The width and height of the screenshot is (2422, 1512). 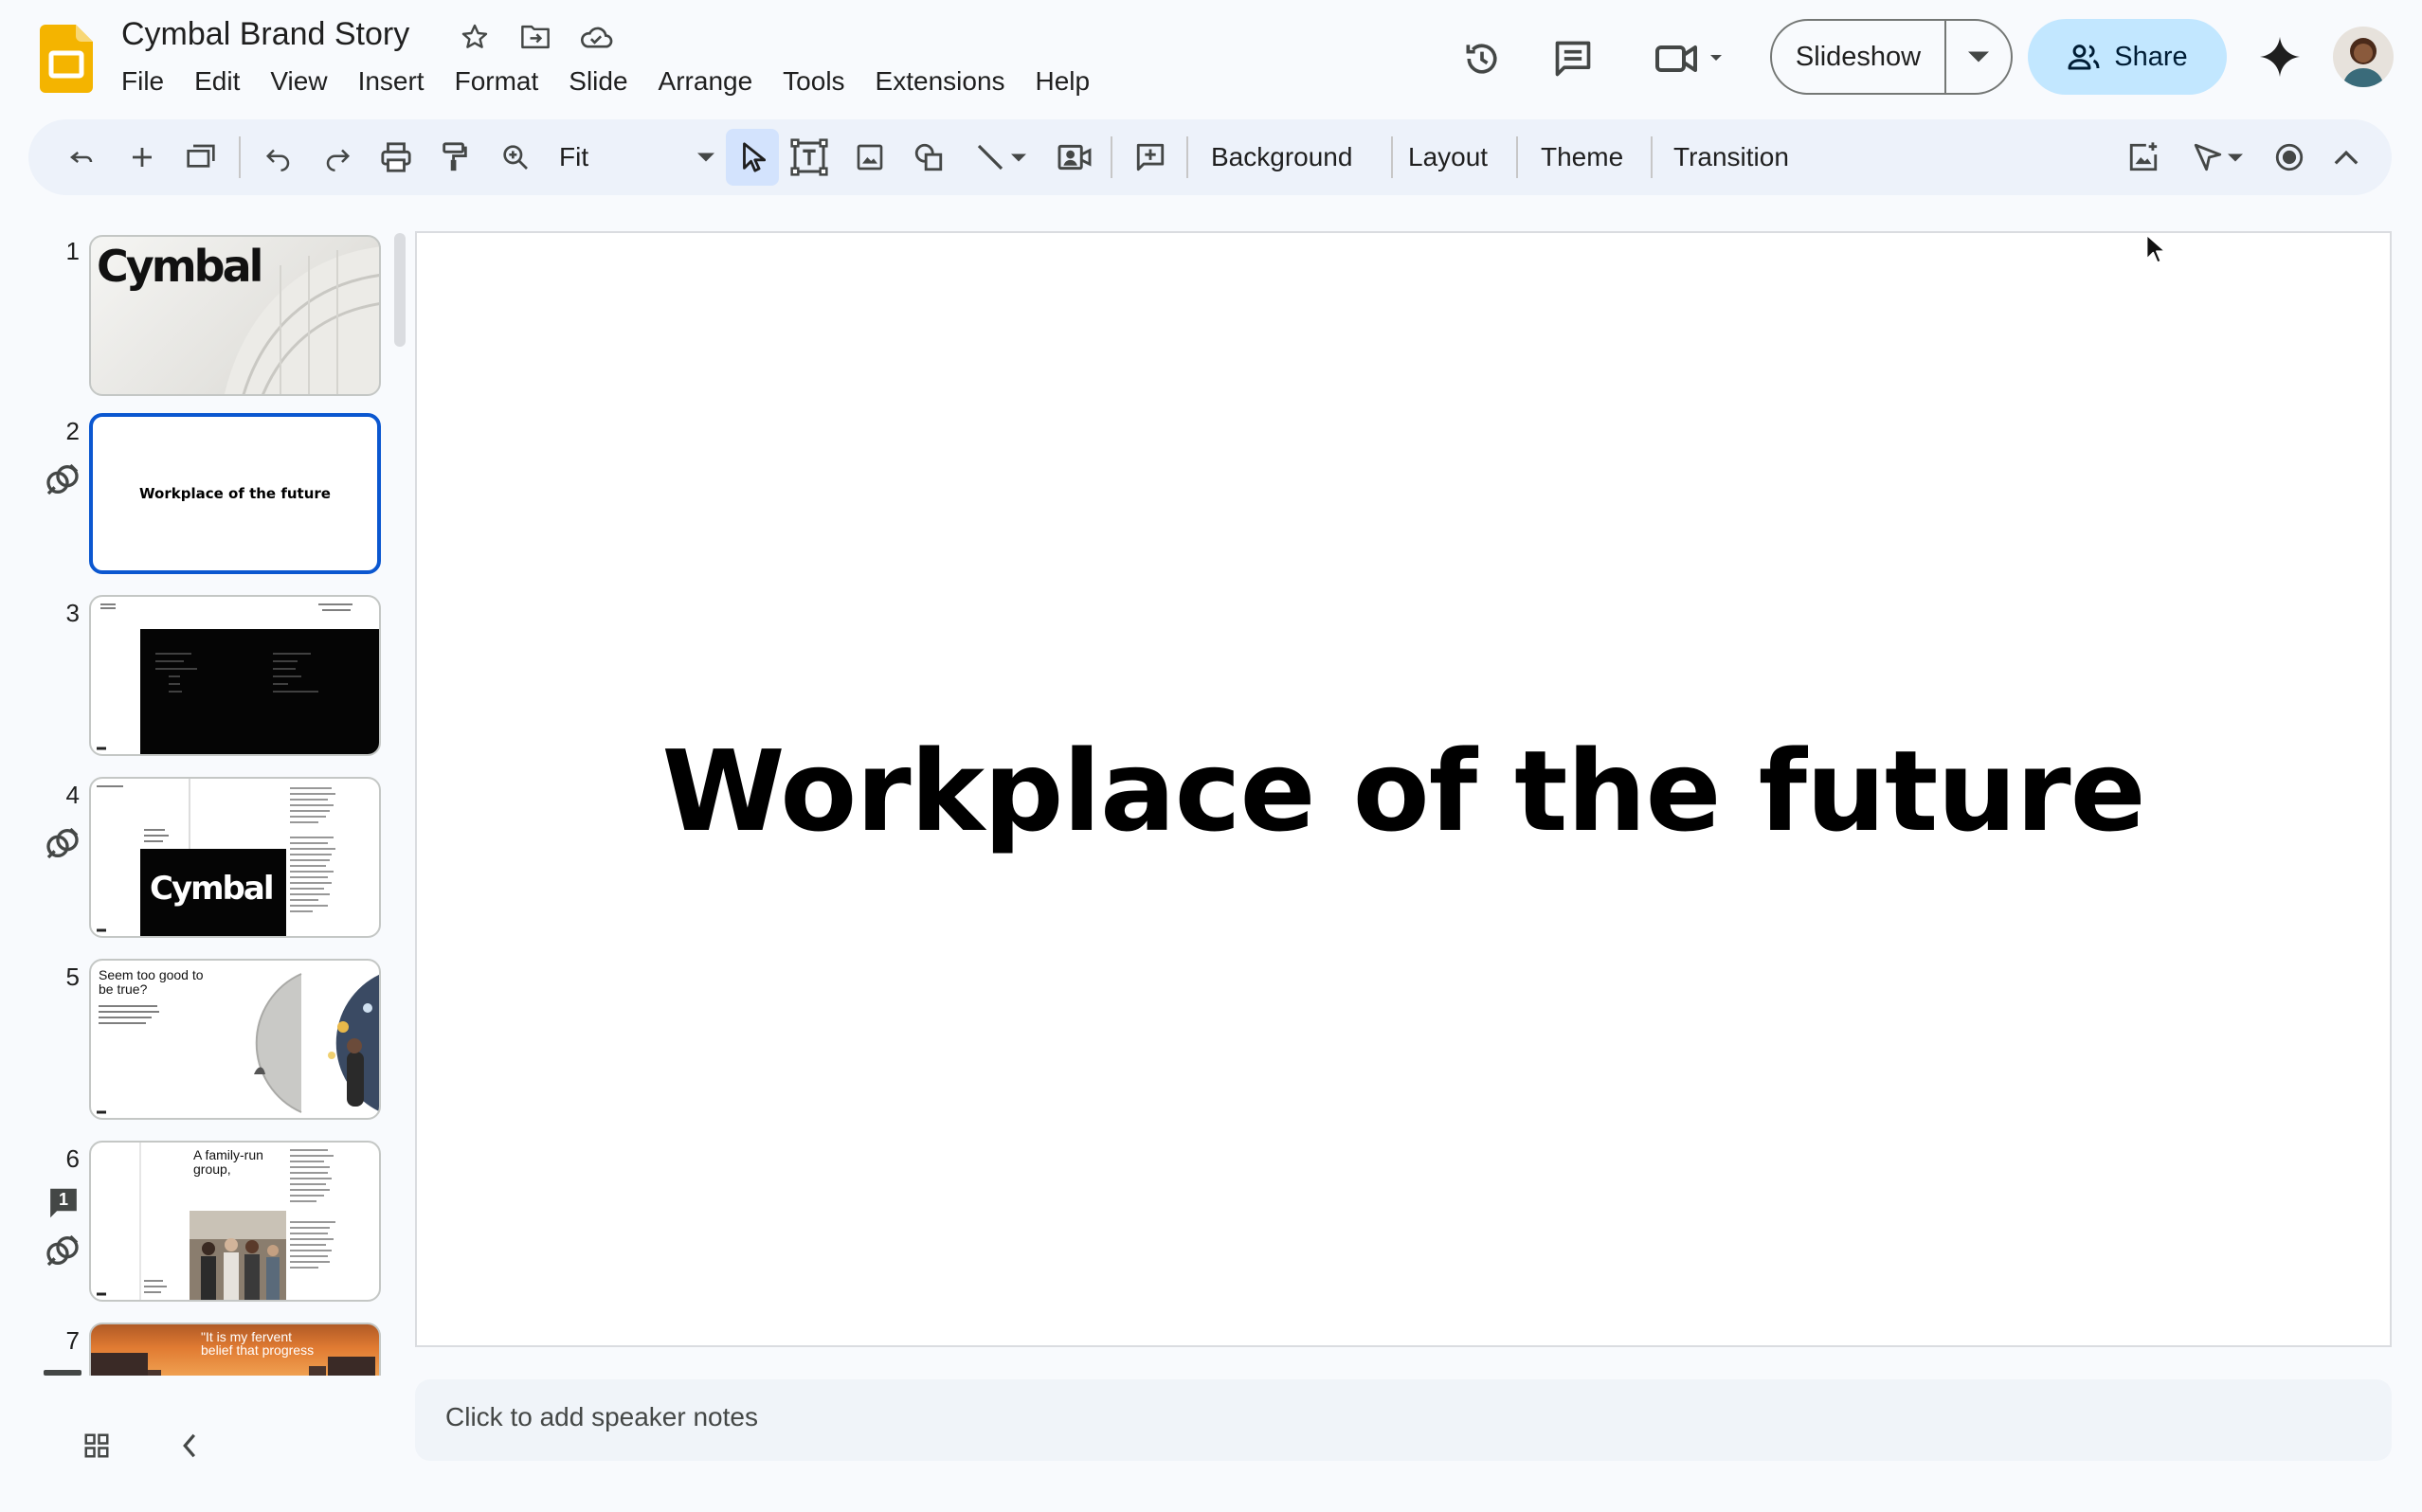 I want to click on document-title: Cymbal Brand Story, so click(x=265, y=34).